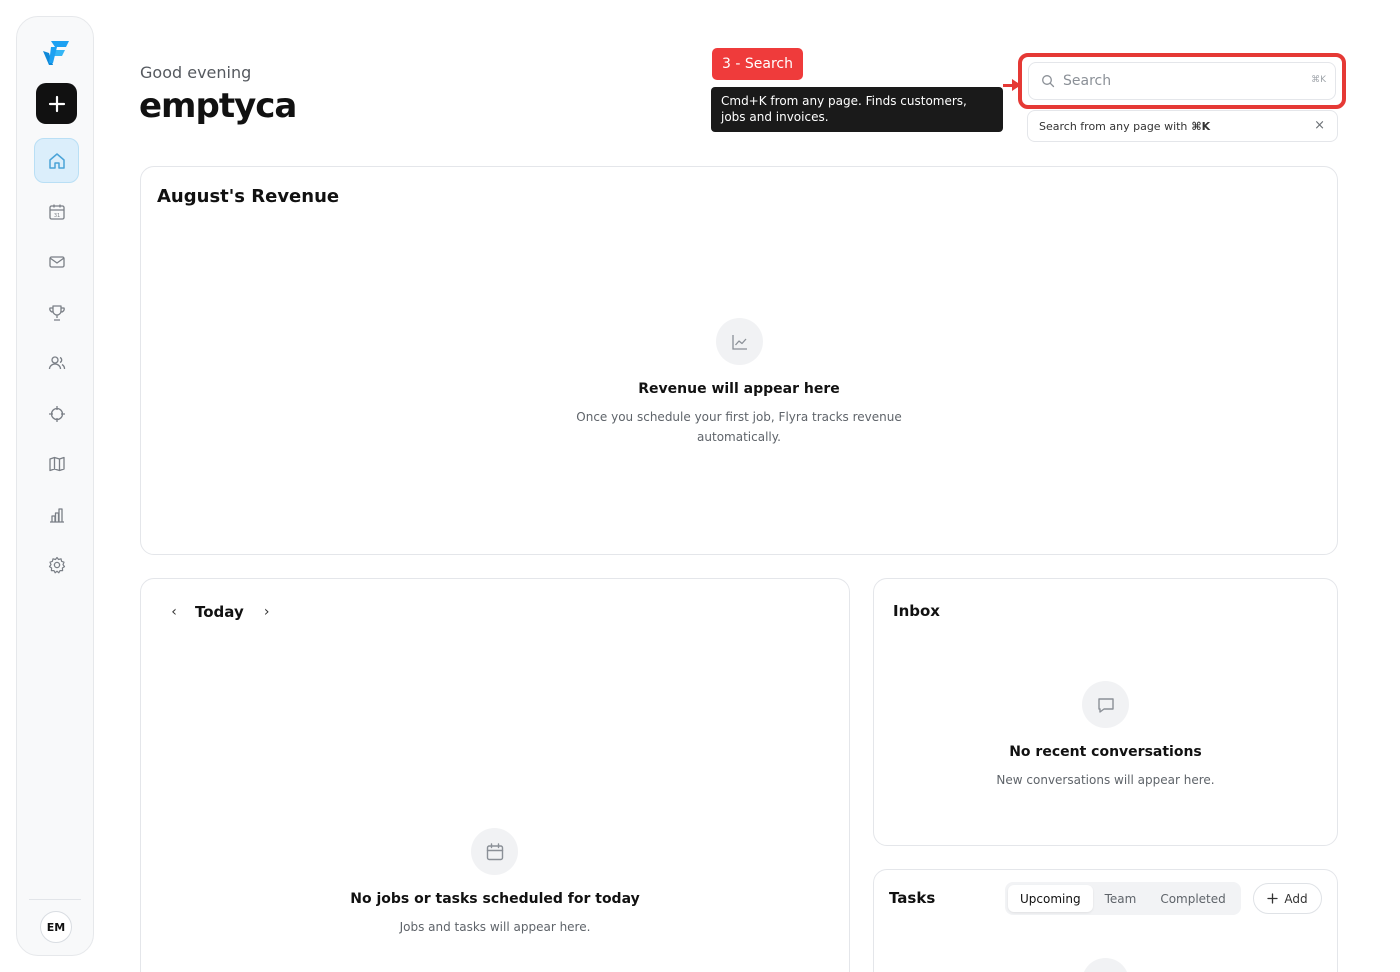 The width and height of the screenshot is (1400, 972). I want to click on crosshair-icon, so click(56, 413).